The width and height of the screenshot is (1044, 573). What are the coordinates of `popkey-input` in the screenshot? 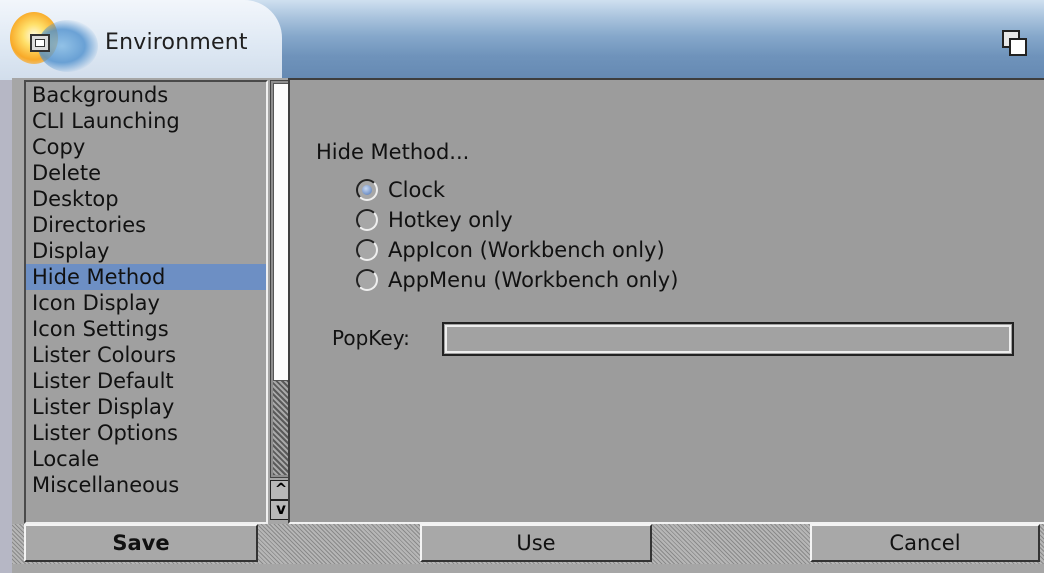 It's located at (728, 339).